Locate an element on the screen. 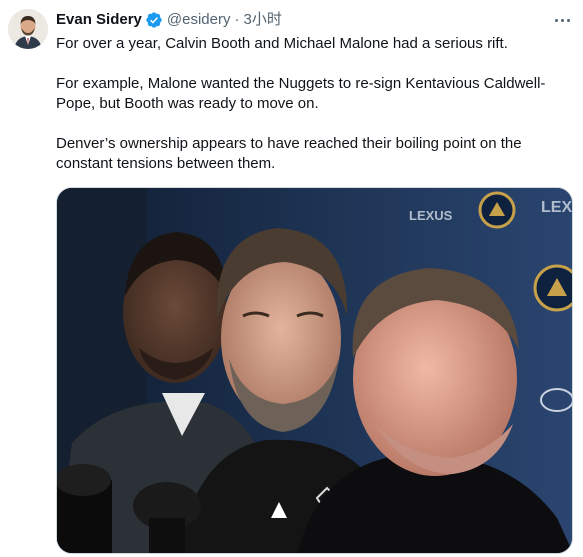 The height and width of the screenshot is (557, 583). tweet-header: Evan Sidery @esidery · 3小时 is located at coordinates (169, 20).